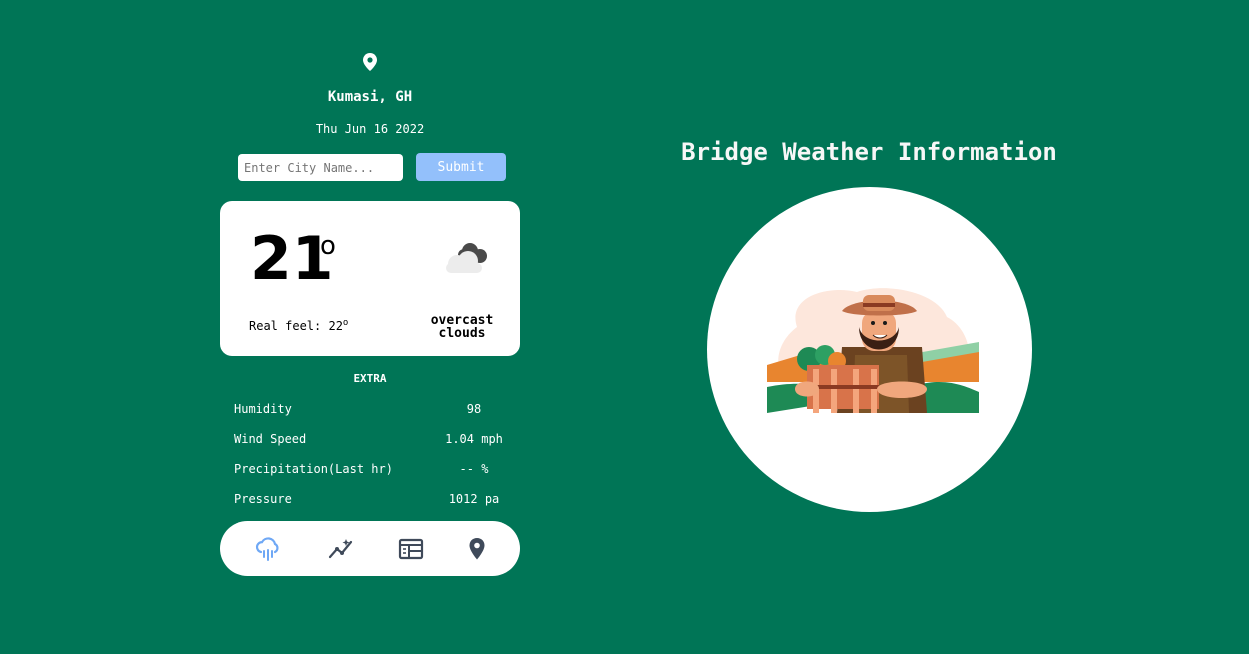 Image resolution: width=1249 pixels, height=654 pixels. What do you see at coordinates (270, 439) in the screenshot?
I see `extra-label: Wind Speed` at bounding box center [270, 439].